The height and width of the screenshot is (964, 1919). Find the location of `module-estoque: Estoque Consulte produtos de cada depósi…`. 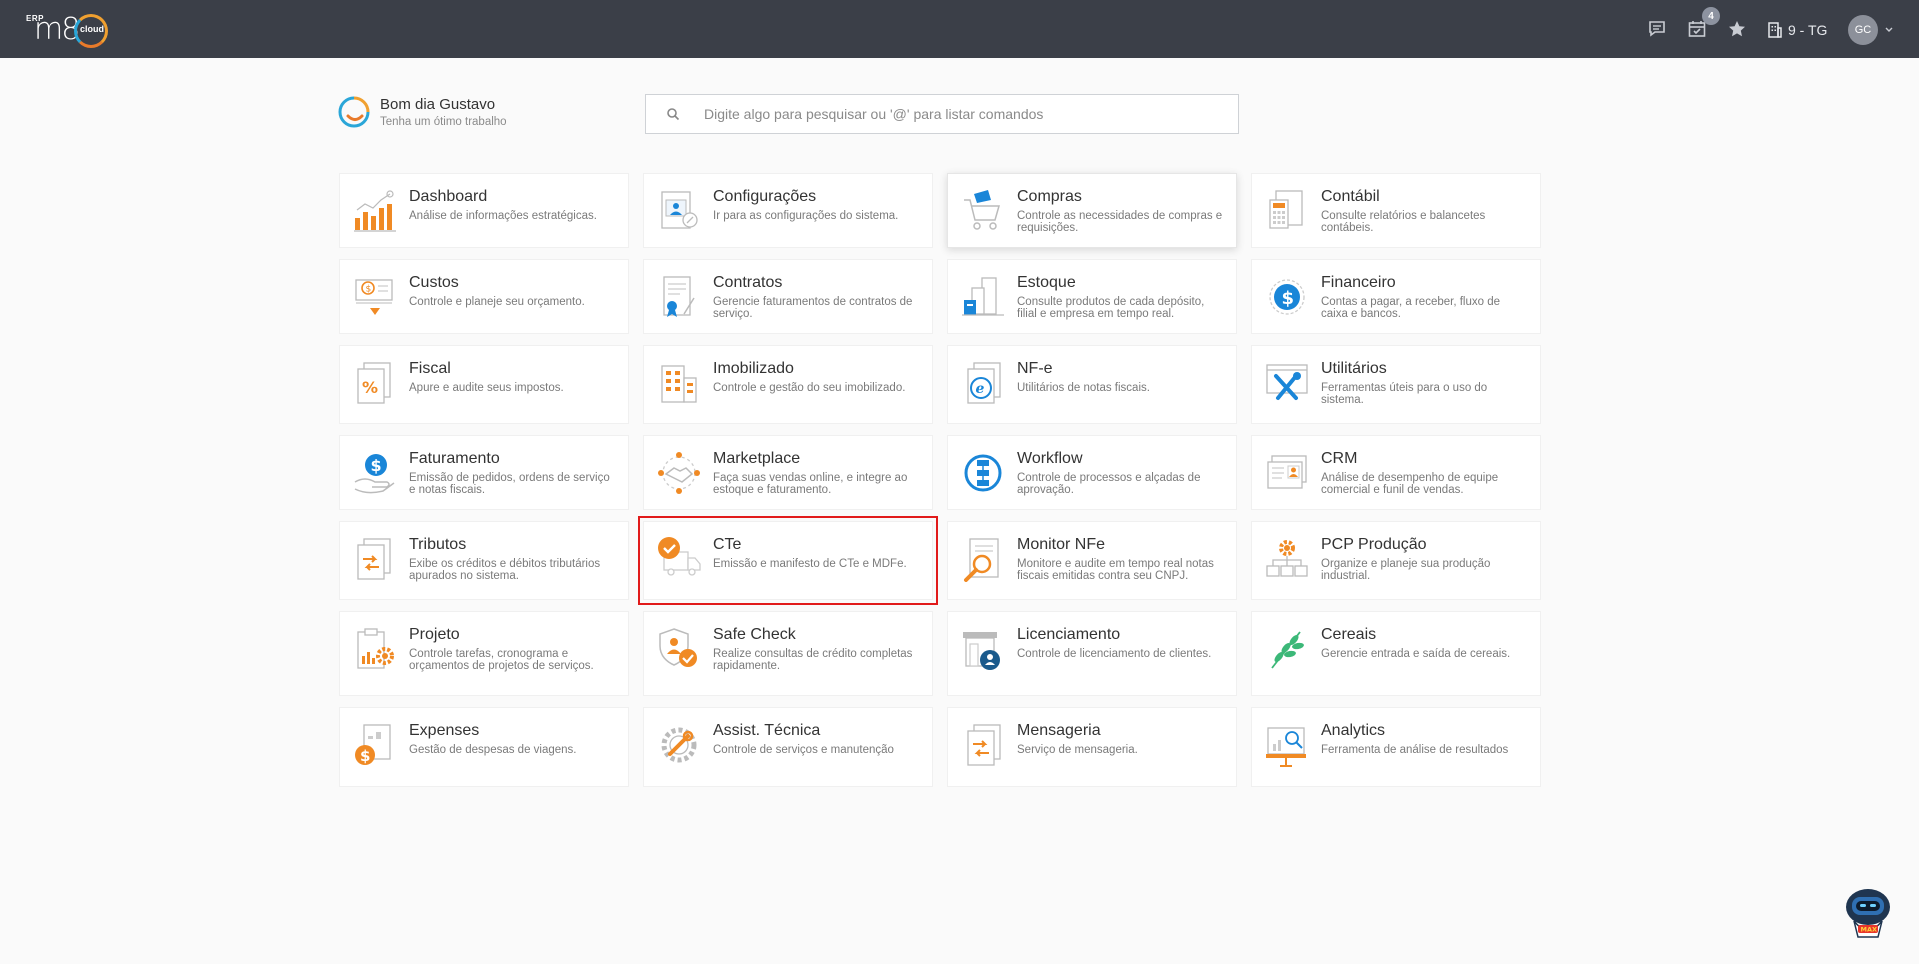

module-estoque: Estoque Consulte produtos de cada depósi… is located at coordinates (1092, 296).